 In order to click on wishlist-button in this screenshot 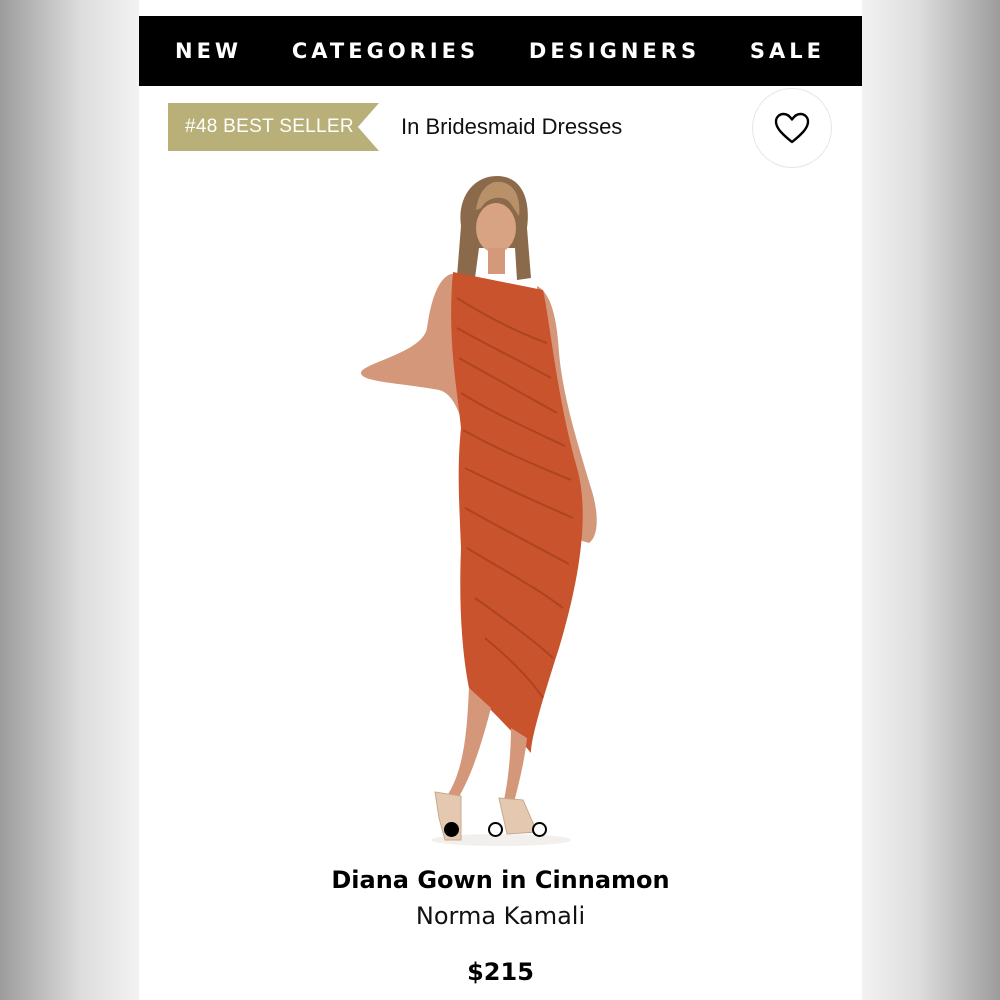, I will do `click(792, 128)`.